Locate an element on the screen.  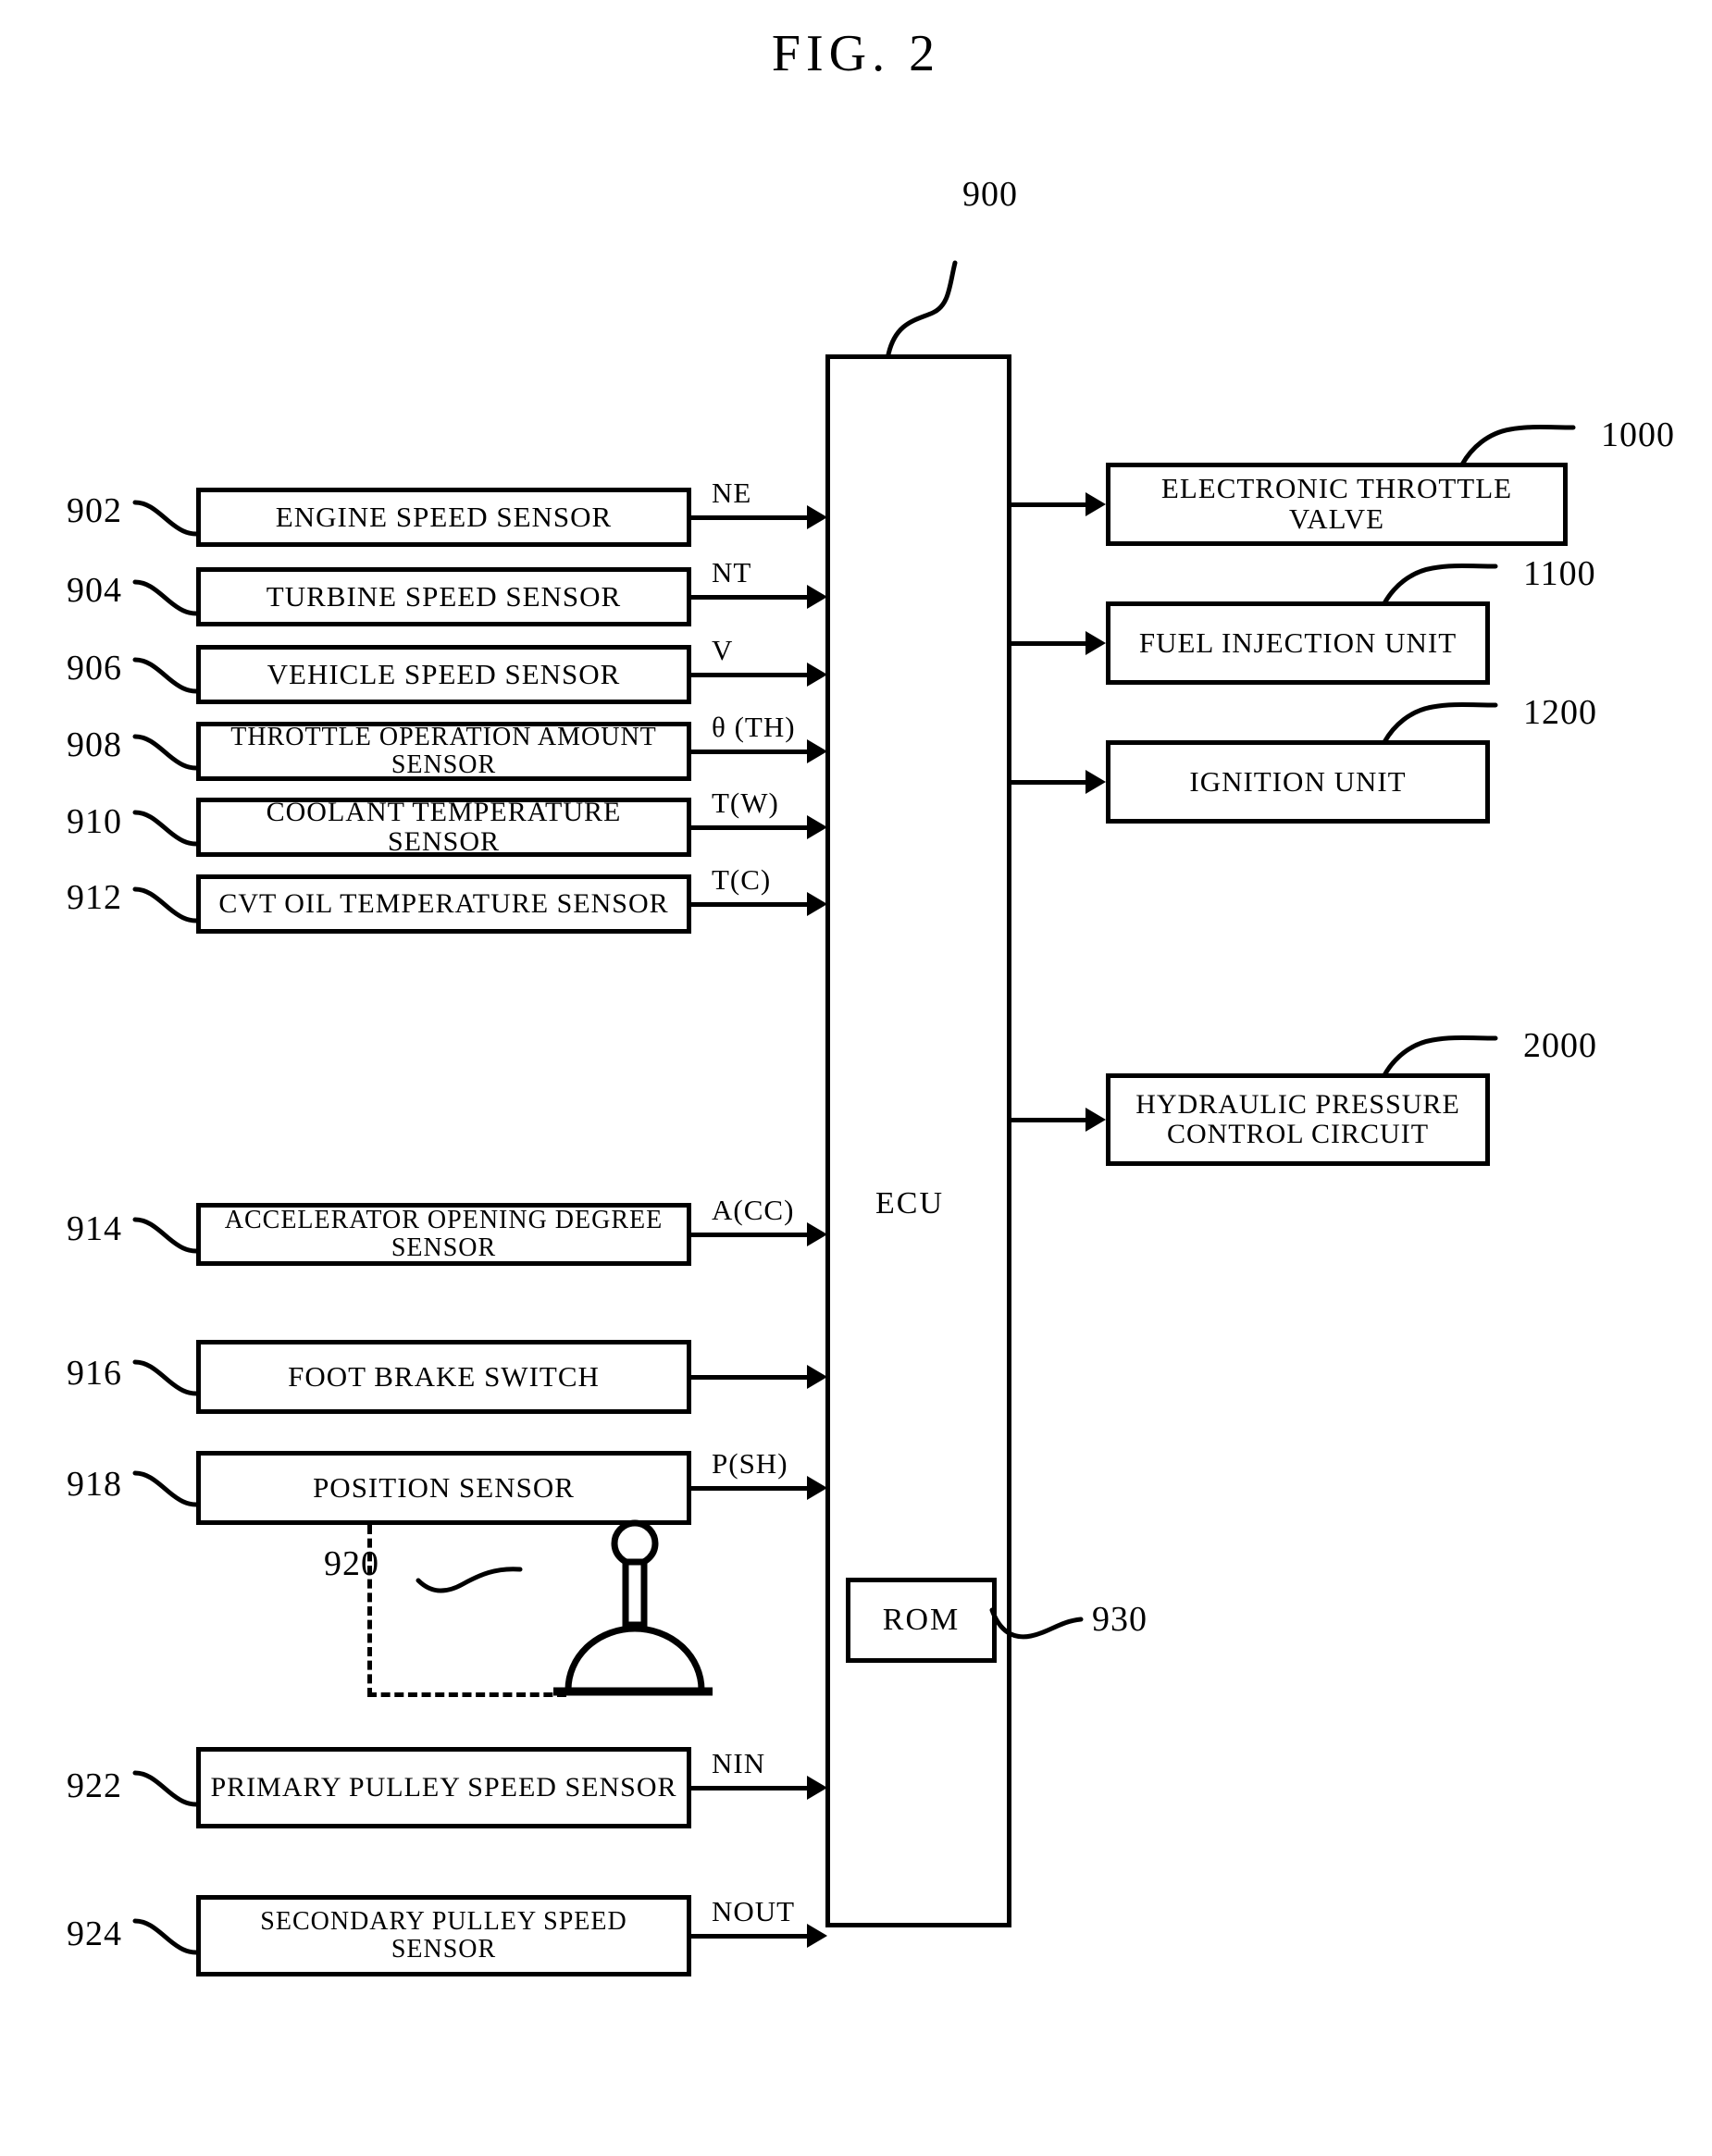
reference-930: 930 is located at coordinates (1120, 1619).